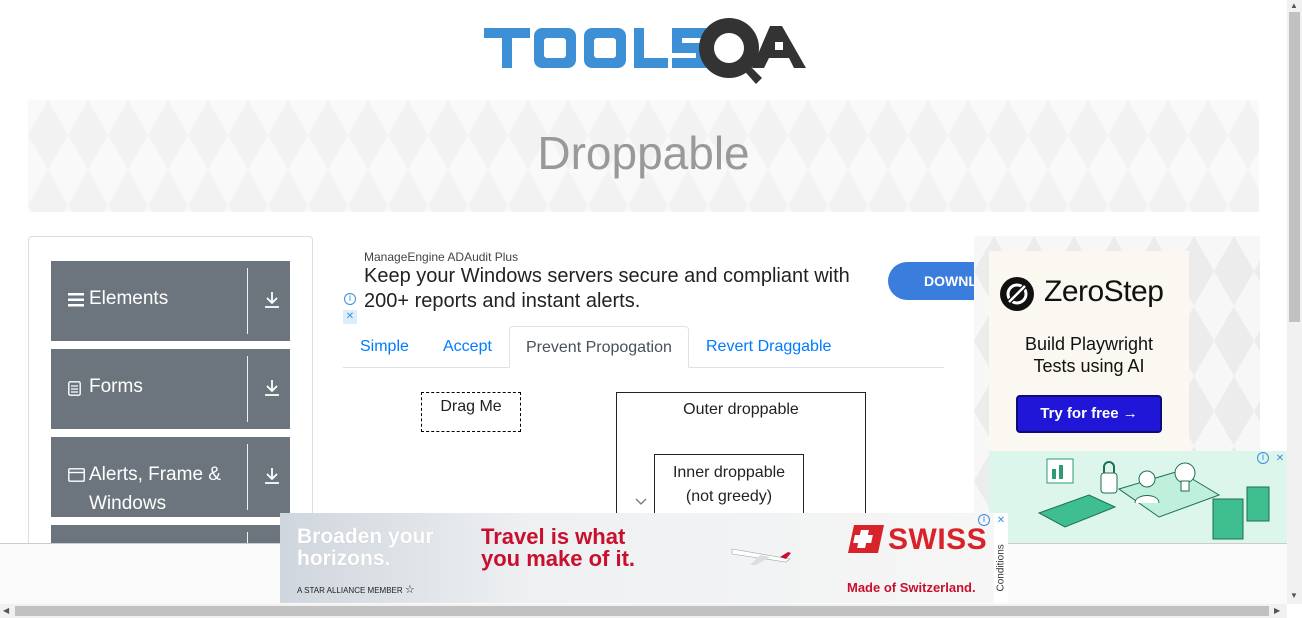 This screenshot has width=1302, height=618. Describe the element at coordinates (866, 539) in the screenshot. I see `swiss-flag-icon` at that location.